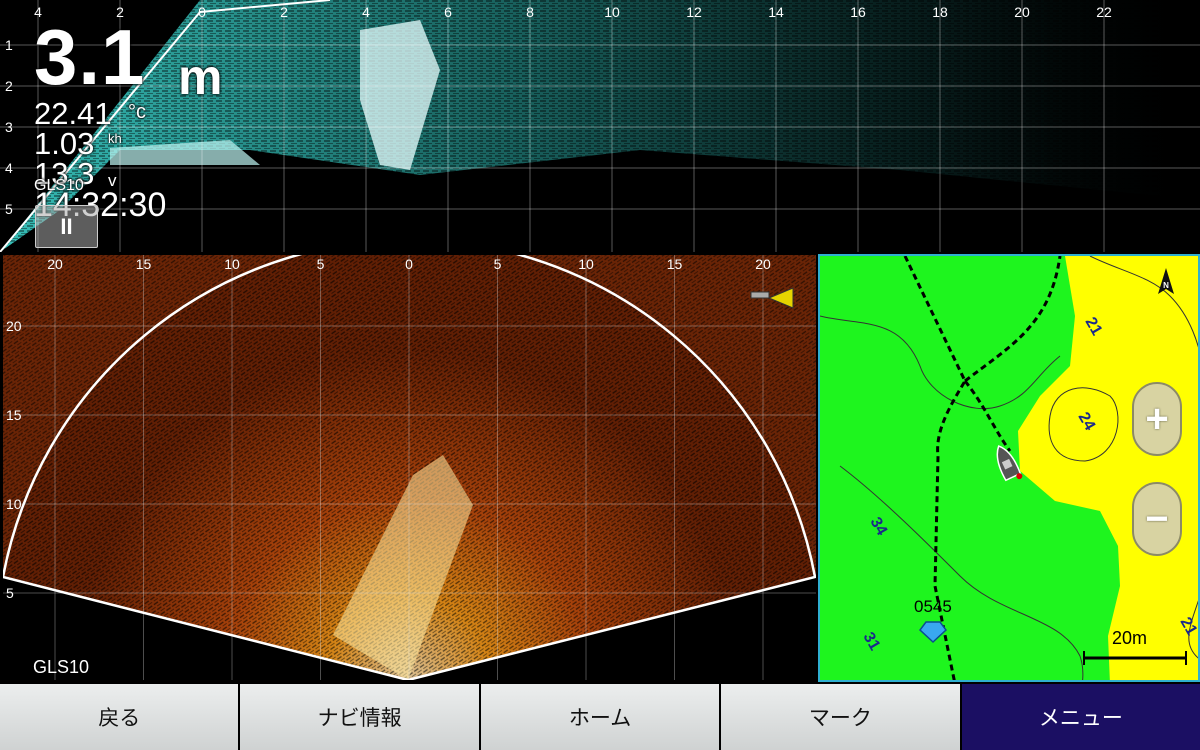 The image size is (1200, 750). What do you see at coordinates (530, 12) in the screenshot?
I see `x-tick-label: 8` at bounding box center [530, 12].